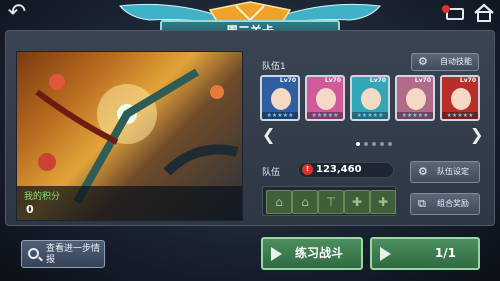 This screenshot has width=500, height=281. What do you see at coordinates (453, 171) in the screenshot?
I see `team-settings-label: 队伍设定` at bounding box center [453, 171].